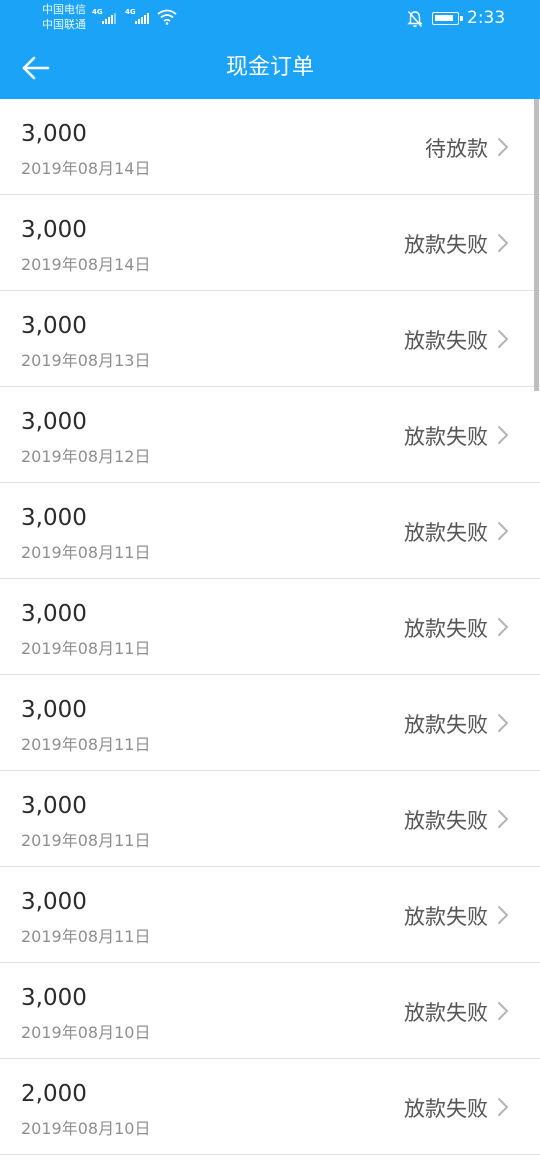 This screenshot has width=540, height=1170. Describe the element at coordinates (97, 12) in the screenshot. I see `network-type-1: 4G` at that location.